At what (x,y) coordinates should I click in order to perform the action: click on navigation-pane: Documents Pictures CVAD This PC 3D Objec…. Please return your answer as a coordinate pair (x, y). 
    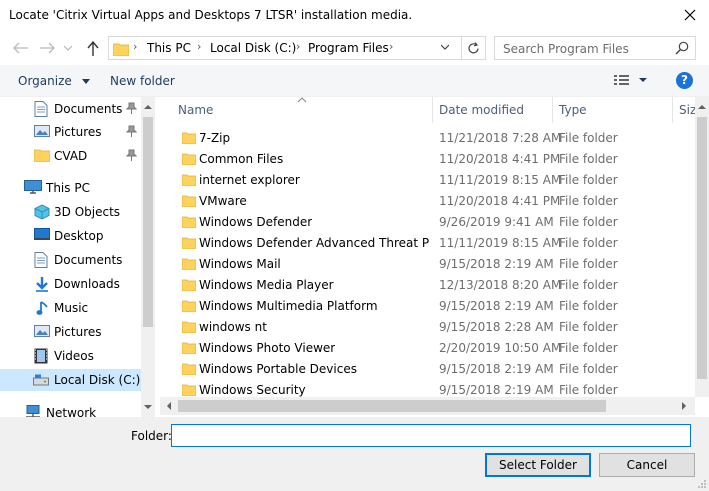
    Looking at the image, I should click on (77, 257).